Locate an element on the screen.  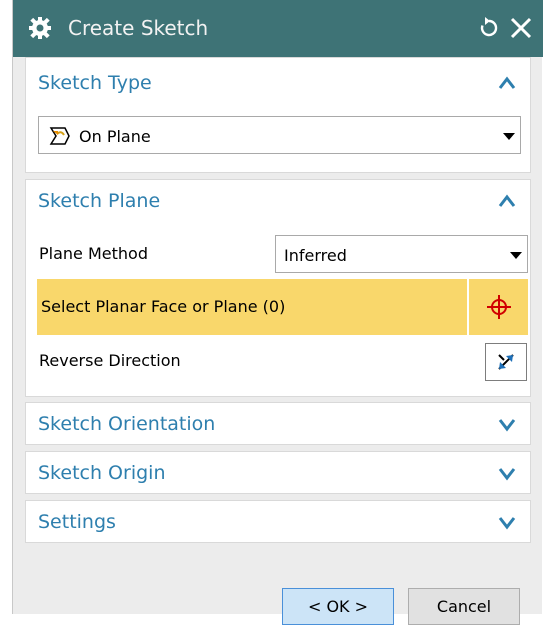
sketch-plane-header: Sketch Plane is located at coordinates (99, 201).